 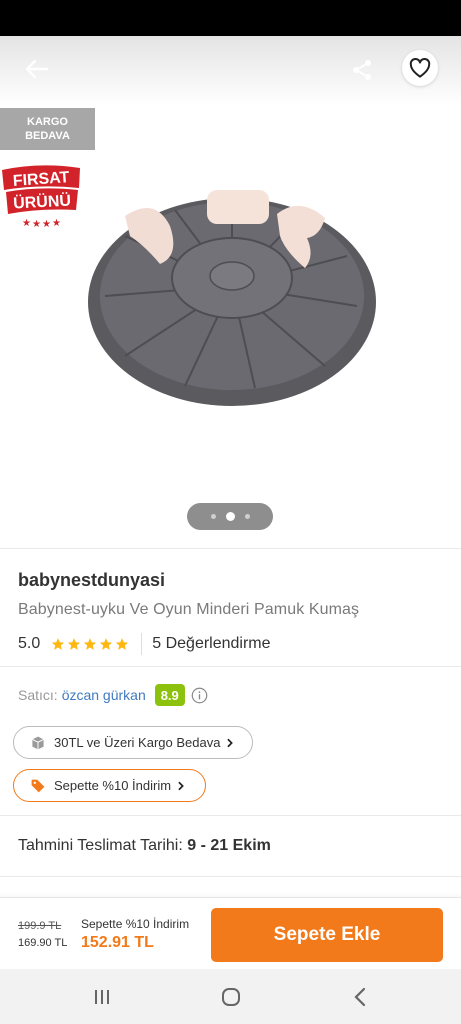 What do you see at coordinates (169, 695) in the screenshot?
I see `seller-score-badge: 8.9` at bounding box center [169, 695].